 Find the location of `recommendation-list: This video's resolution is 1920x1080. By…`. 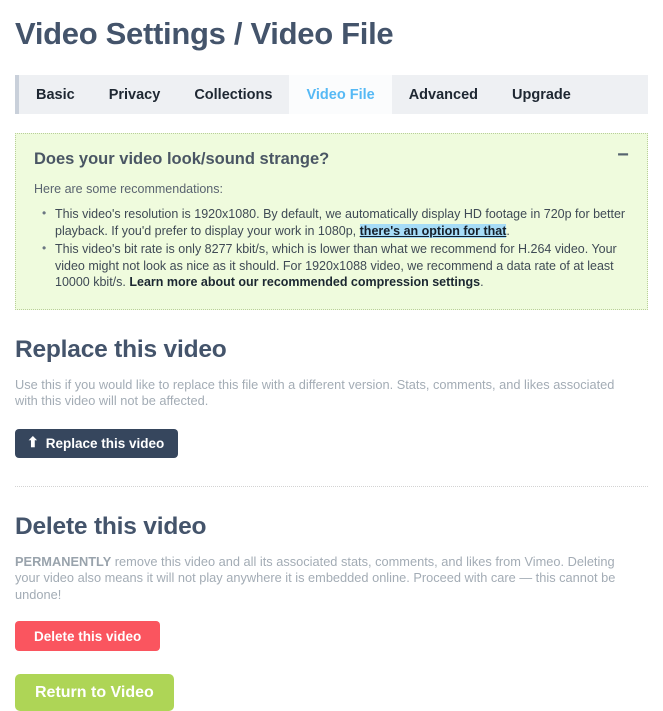

recommendation-list: This video's resolution is 1920x1080. By… is located at coordinates (331, 248).